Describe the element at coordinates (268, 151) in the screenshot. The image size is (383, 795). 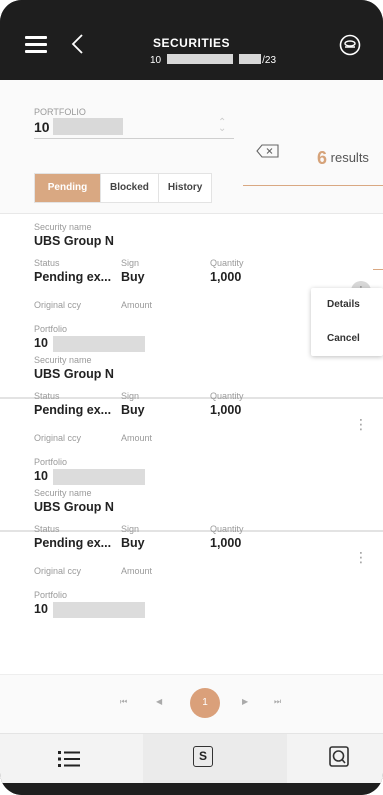
I see `clear-filter-icon` at that location.